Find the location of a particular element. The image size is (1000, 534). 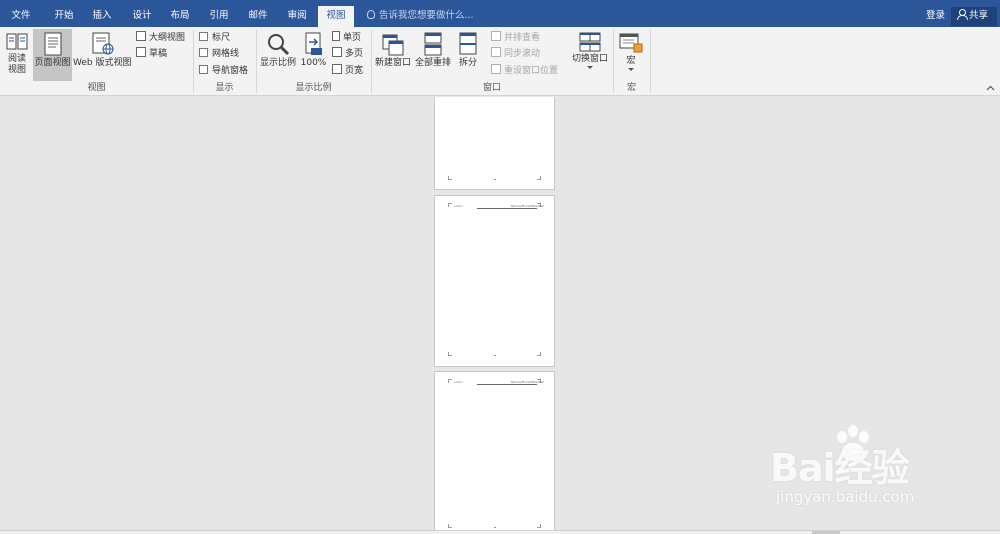

group-label-views: 视图 is located at coordinates (96, 88).